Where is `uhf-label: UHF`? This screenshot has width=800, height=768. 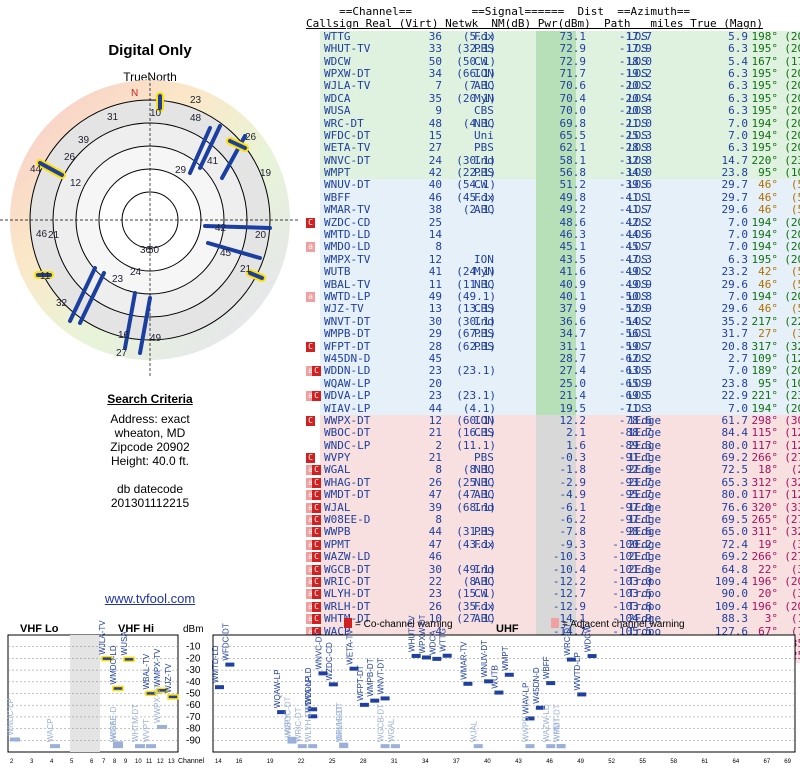 uhf-label: UHF is located at coordinates (507, 629).